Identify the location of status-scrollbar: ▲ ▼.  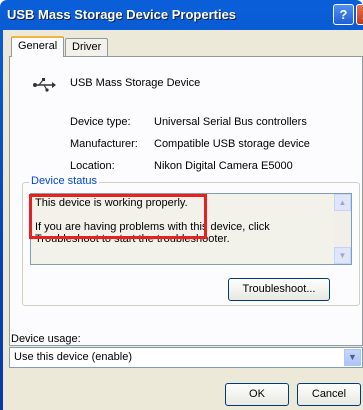
(342, 229).